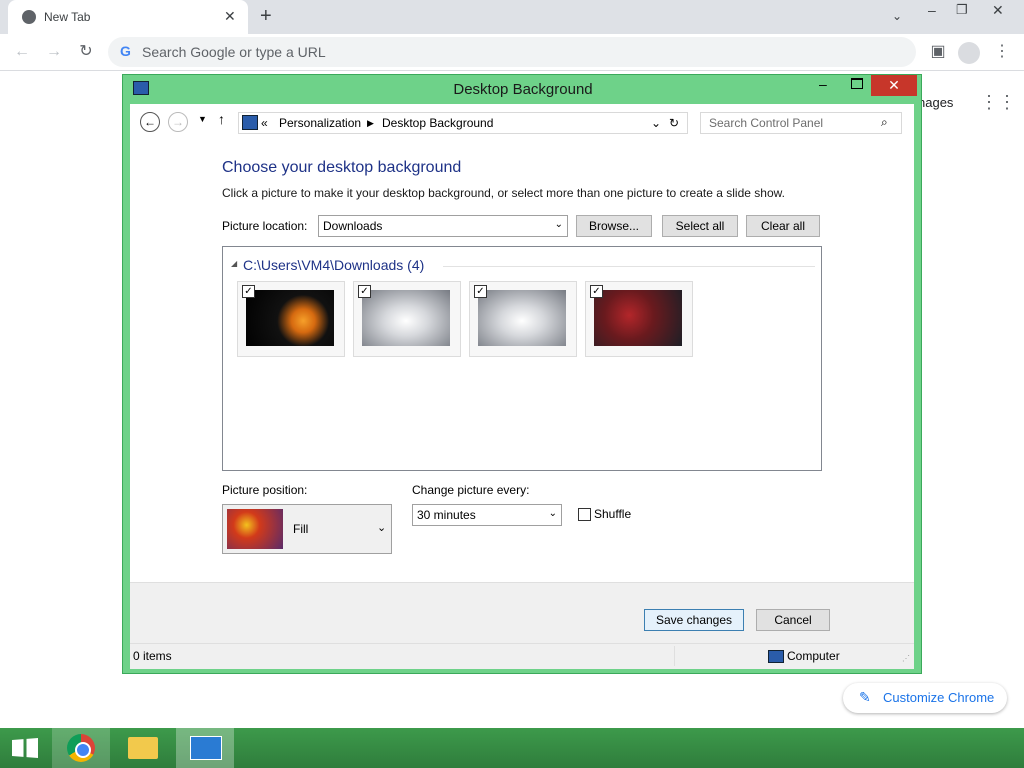  Describe the element at coordinates (128, 17) in the screenshot. I see `tab-new-tab: New Tab ✕` at that location.